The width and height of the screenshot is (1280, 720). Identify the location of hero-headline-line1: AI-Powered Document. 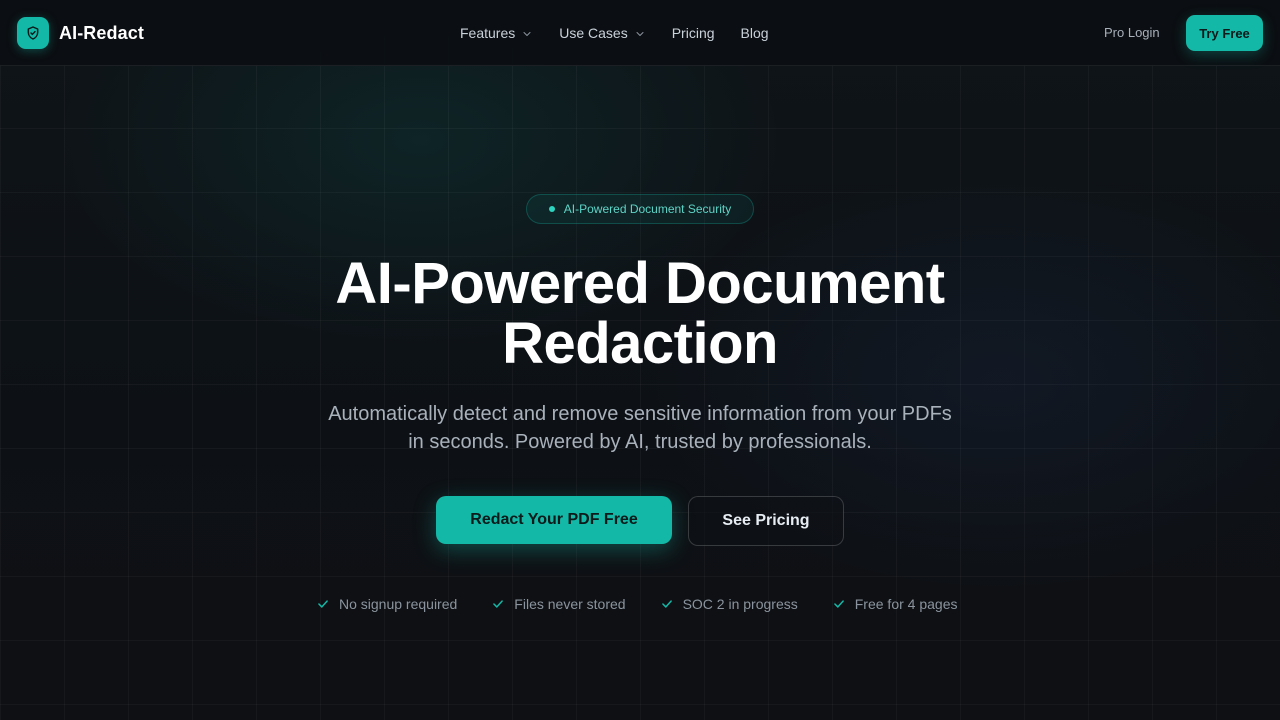
(640, 283).